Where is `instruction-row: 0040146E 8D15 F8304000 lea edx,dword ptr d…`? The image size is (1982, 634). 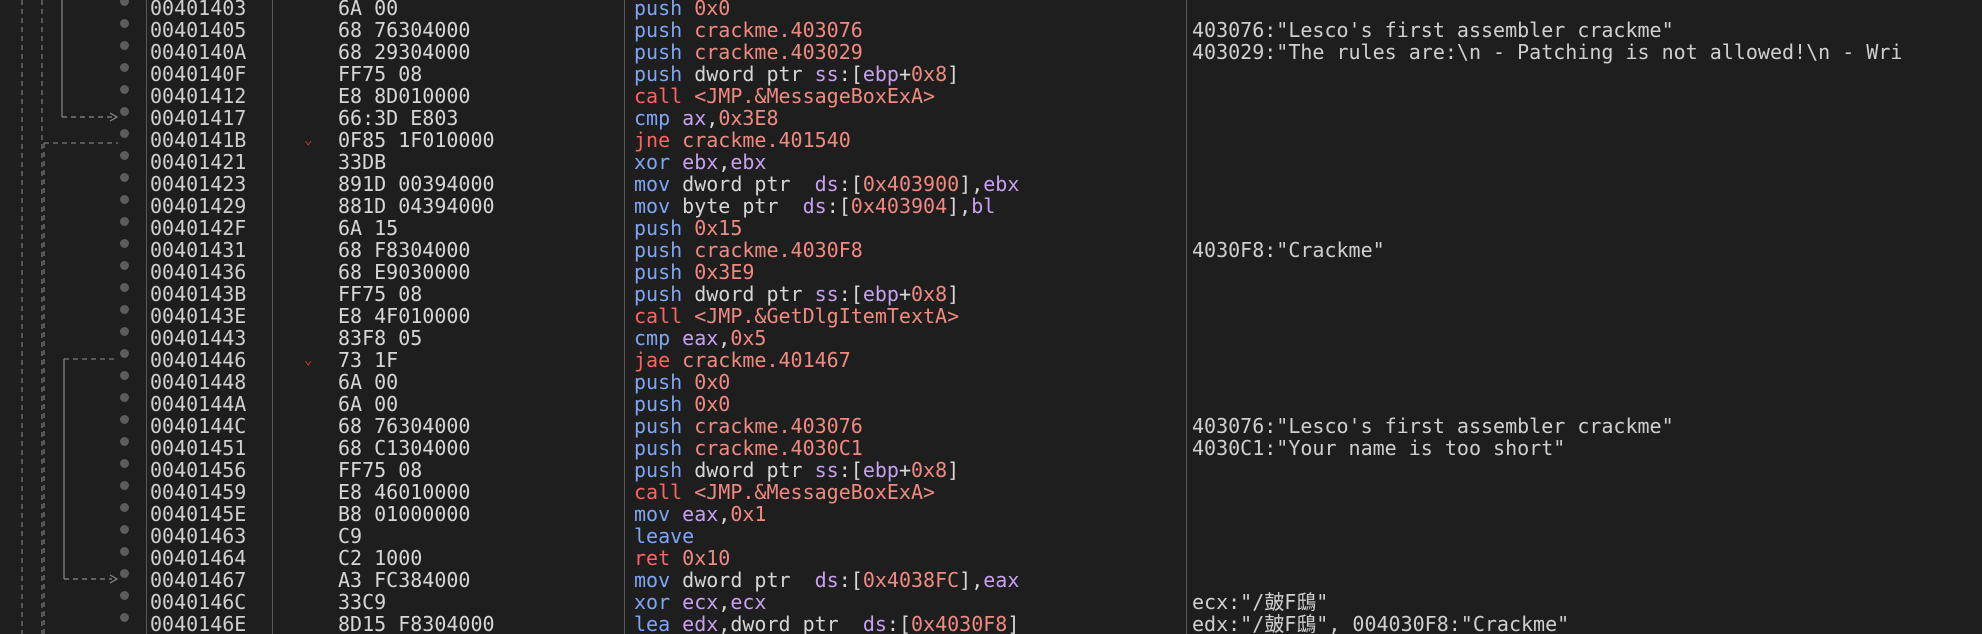 instruction-row: 0040146E 8D15 F8304000 lea edx,dword ptr d… is located at coordinates (991, 623).